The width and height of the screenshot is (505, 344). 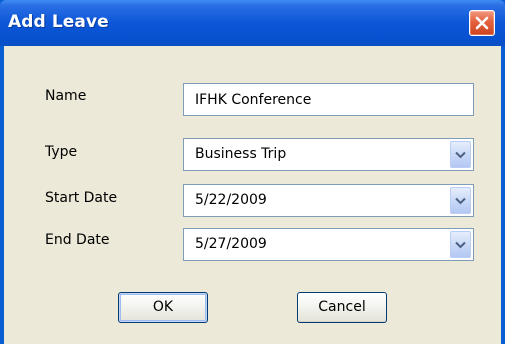 What do you see at coordinates (61, 152) in the screenshot?
I see `type-label: Type` at bounding box center [61, 152].